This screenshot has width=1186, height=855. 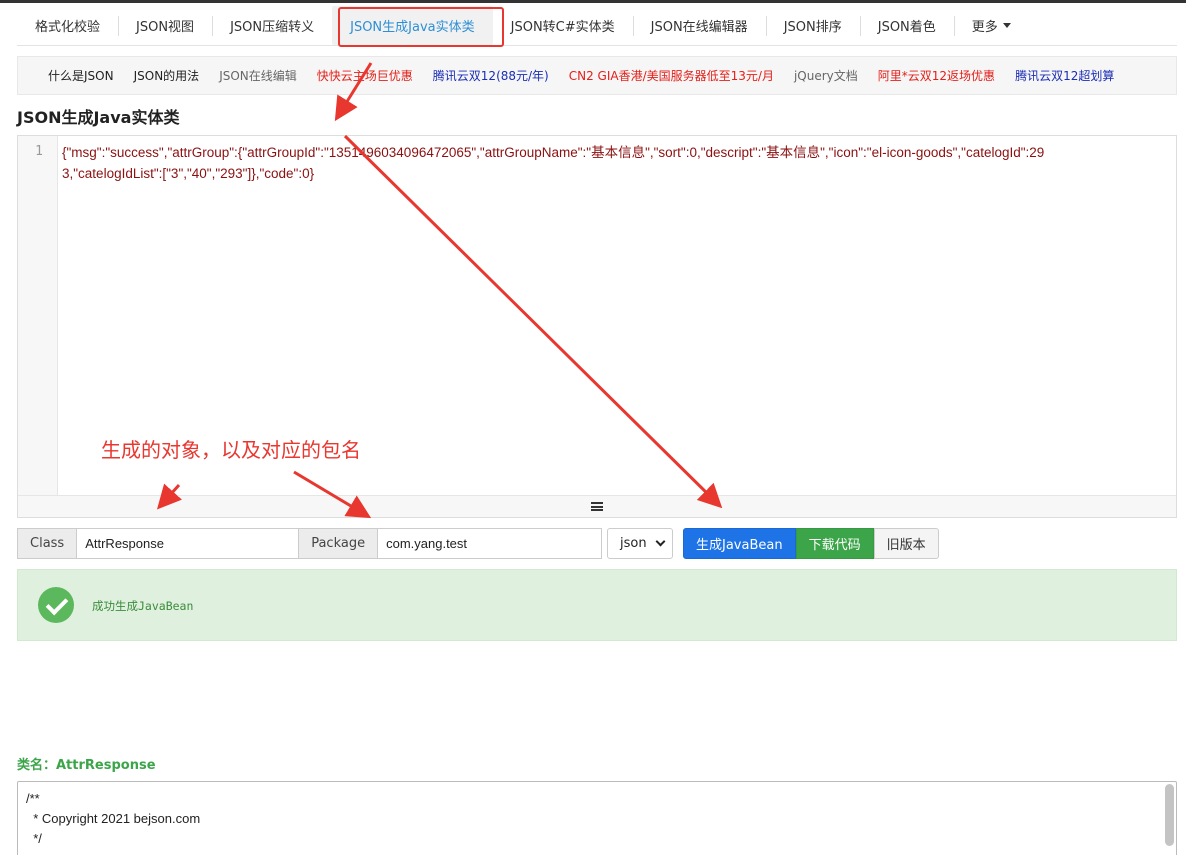 What do you see at coordinates (671, 75) in the screenshot?
I see `sublink-promo-cn2: CN2 GIA香港/美国服务器低至13元/月` at bounding box center [671, 75].